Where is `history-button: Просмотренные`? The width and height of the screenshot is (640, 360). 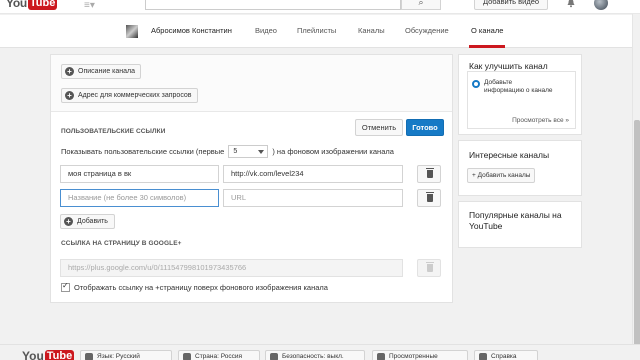
history-button: Просмотренные is located at coordinates (420, 355).